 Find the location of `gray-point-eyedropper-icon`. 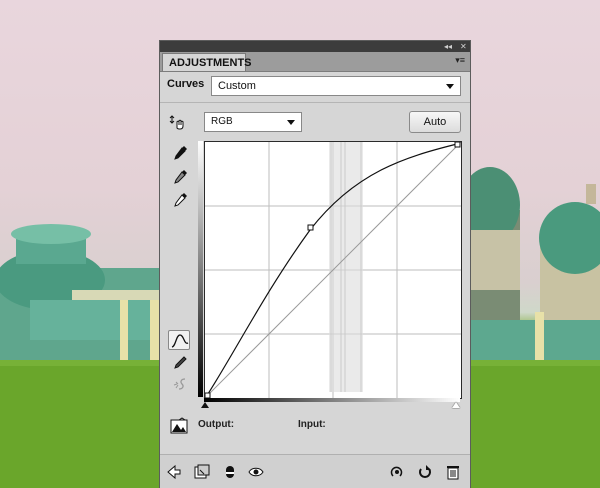

gray-point-eyedropper-icon is located at coordinates (180, 177).